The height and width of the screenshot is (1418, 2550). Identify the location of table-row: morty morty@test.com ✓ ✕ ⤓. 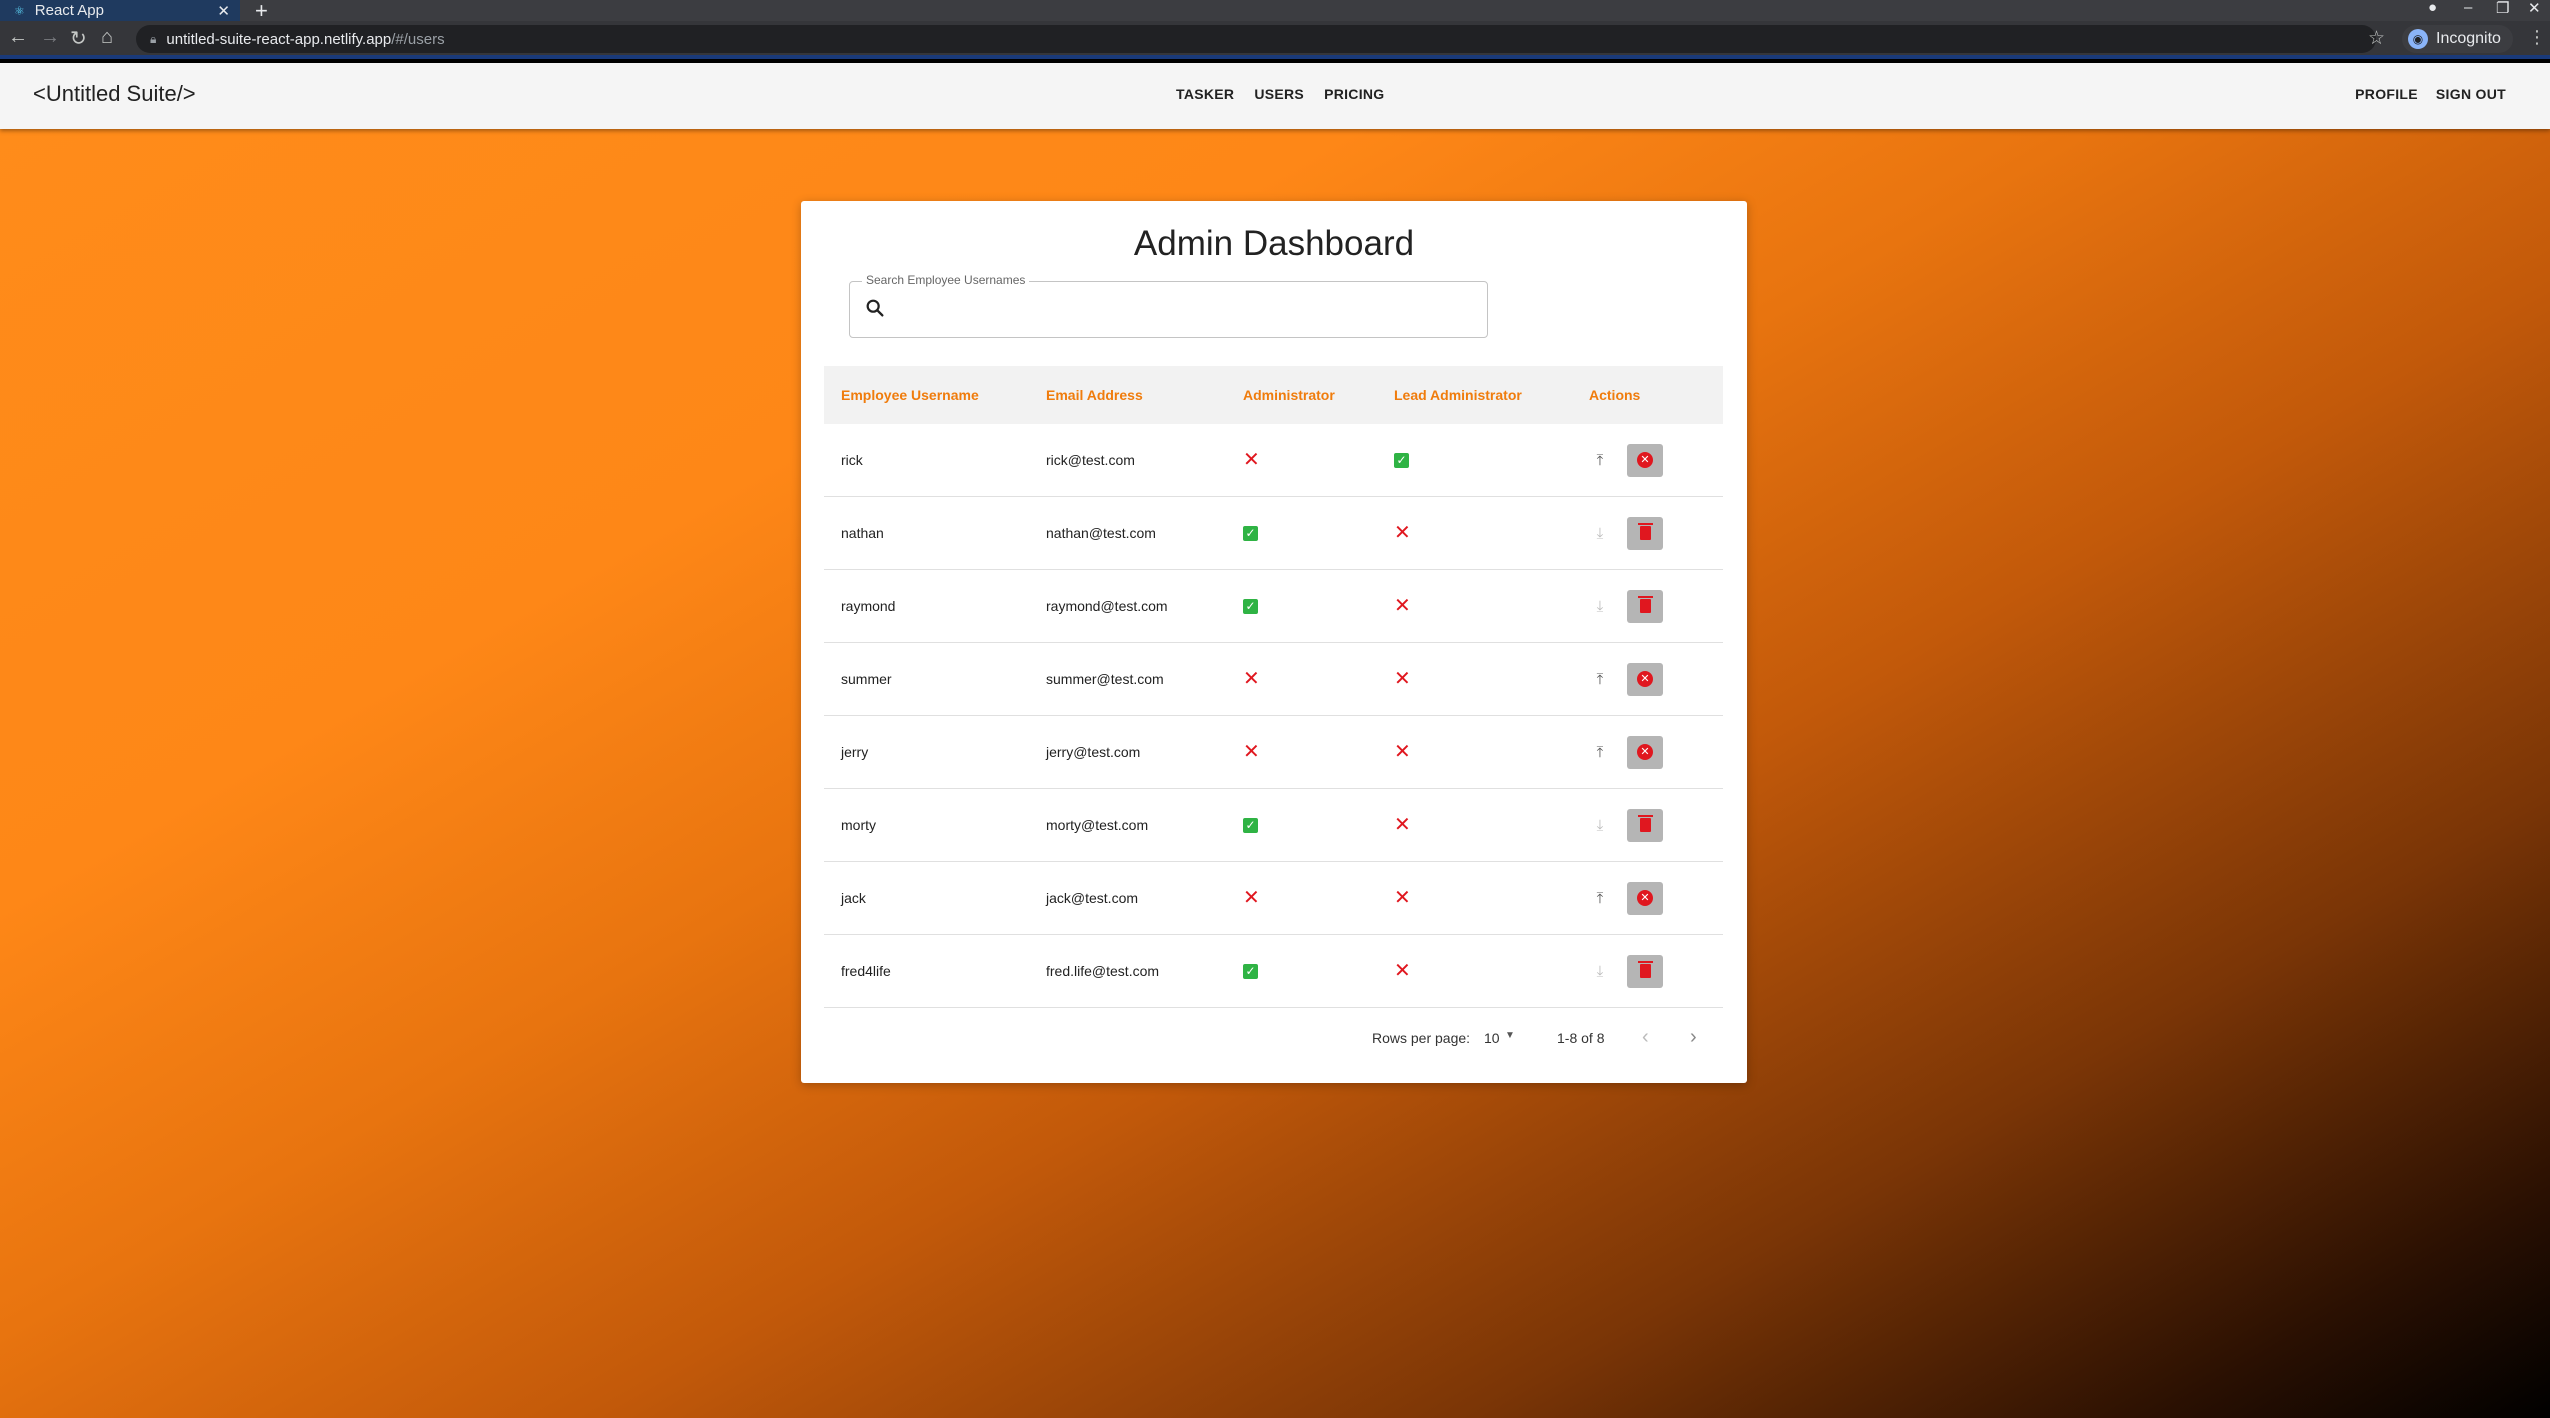
(1273, 825).